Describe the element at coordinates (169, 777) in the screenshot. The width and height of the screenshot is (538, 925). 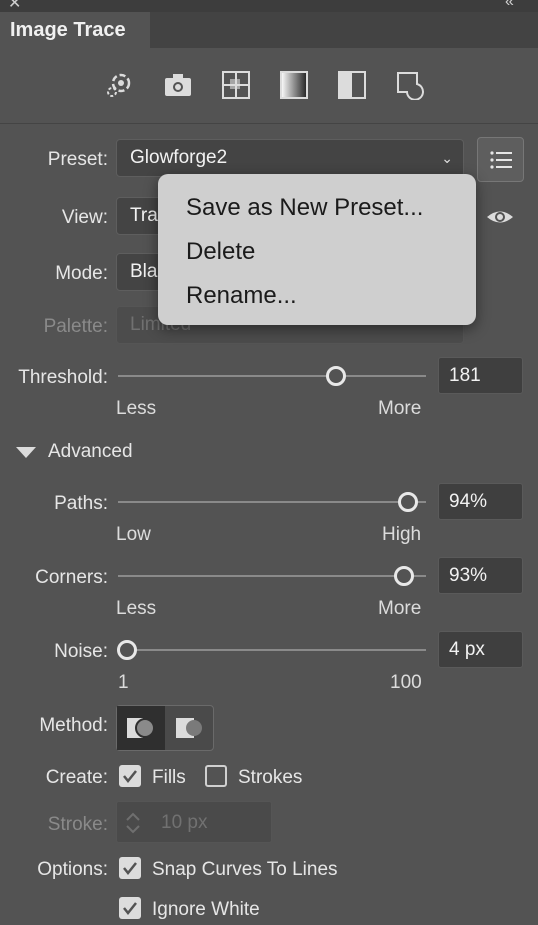
I see `fills-label: Fills` at that location.